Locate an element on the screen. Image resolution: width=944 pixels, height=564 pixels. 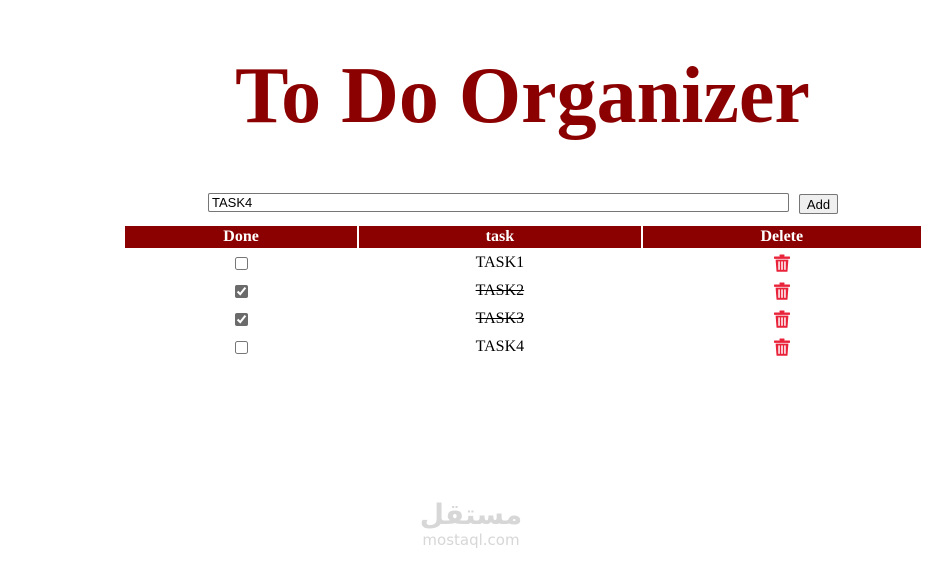
table-row: TASK4 is located at coordinates (523, 347).